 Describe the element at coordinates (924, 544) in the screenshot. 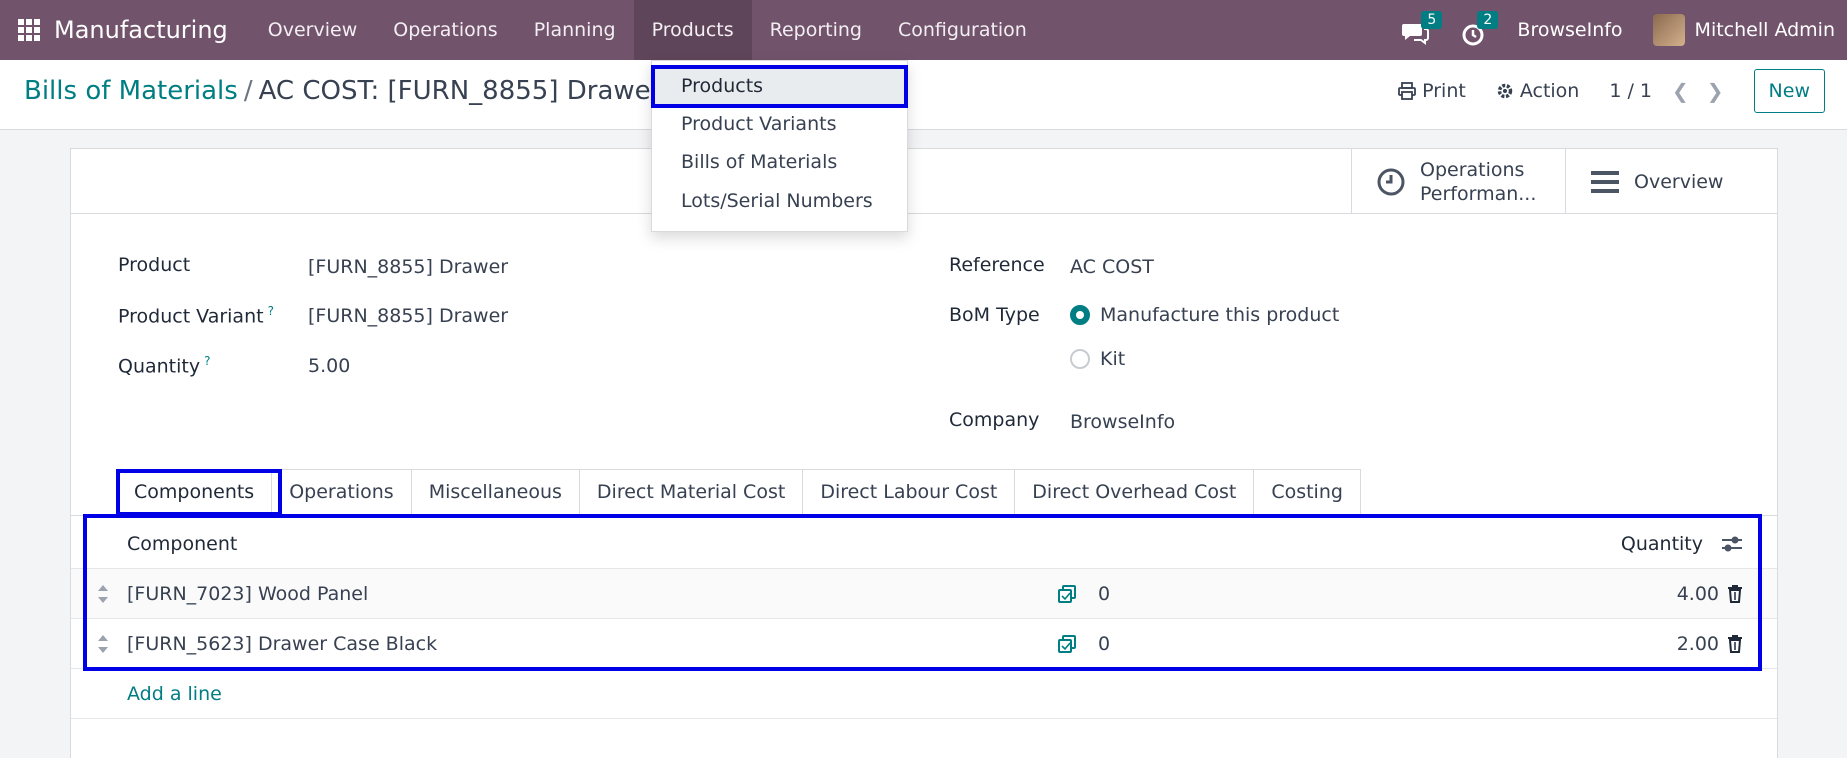

I see `components-table-header: Component Quantity` at that location.